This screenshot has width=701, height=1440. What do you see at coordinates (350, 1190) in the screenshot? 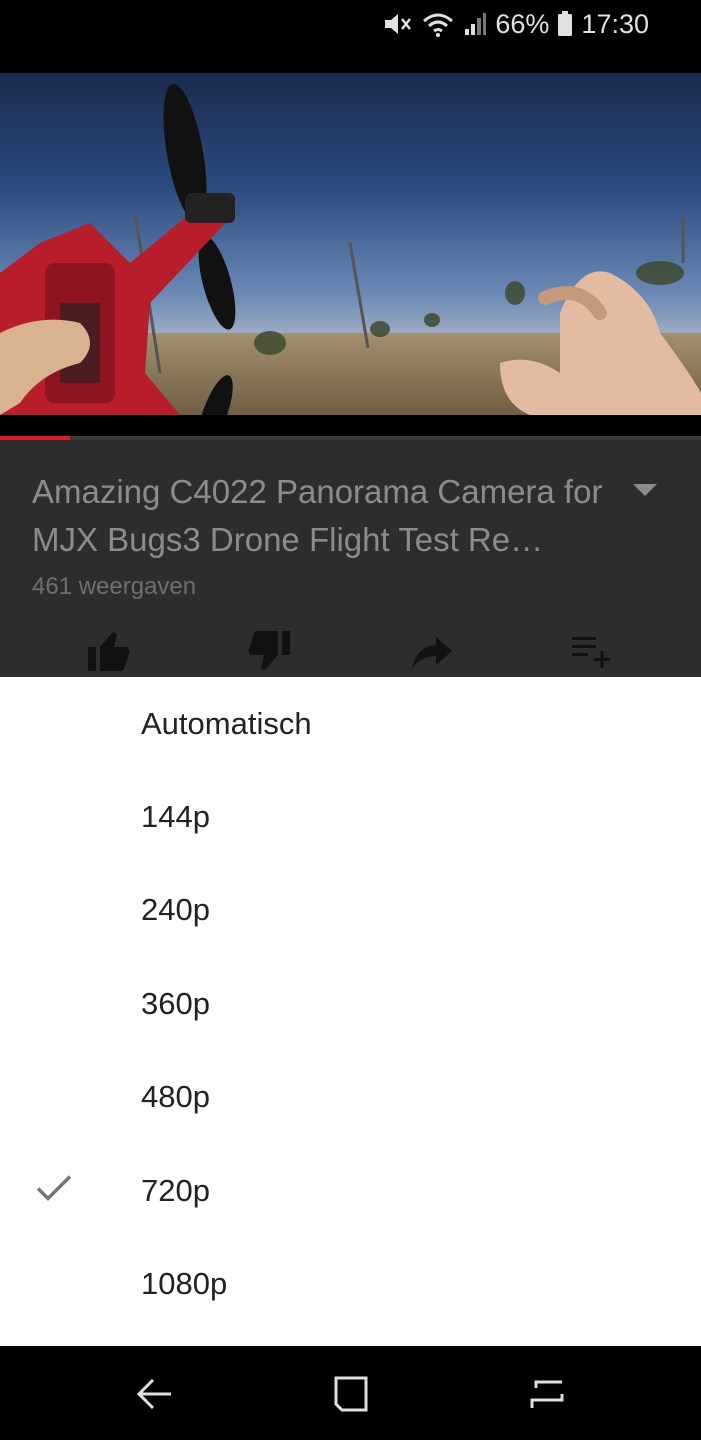
I see `quality-option-720p: 720p` at bounding box center [350, 1190].